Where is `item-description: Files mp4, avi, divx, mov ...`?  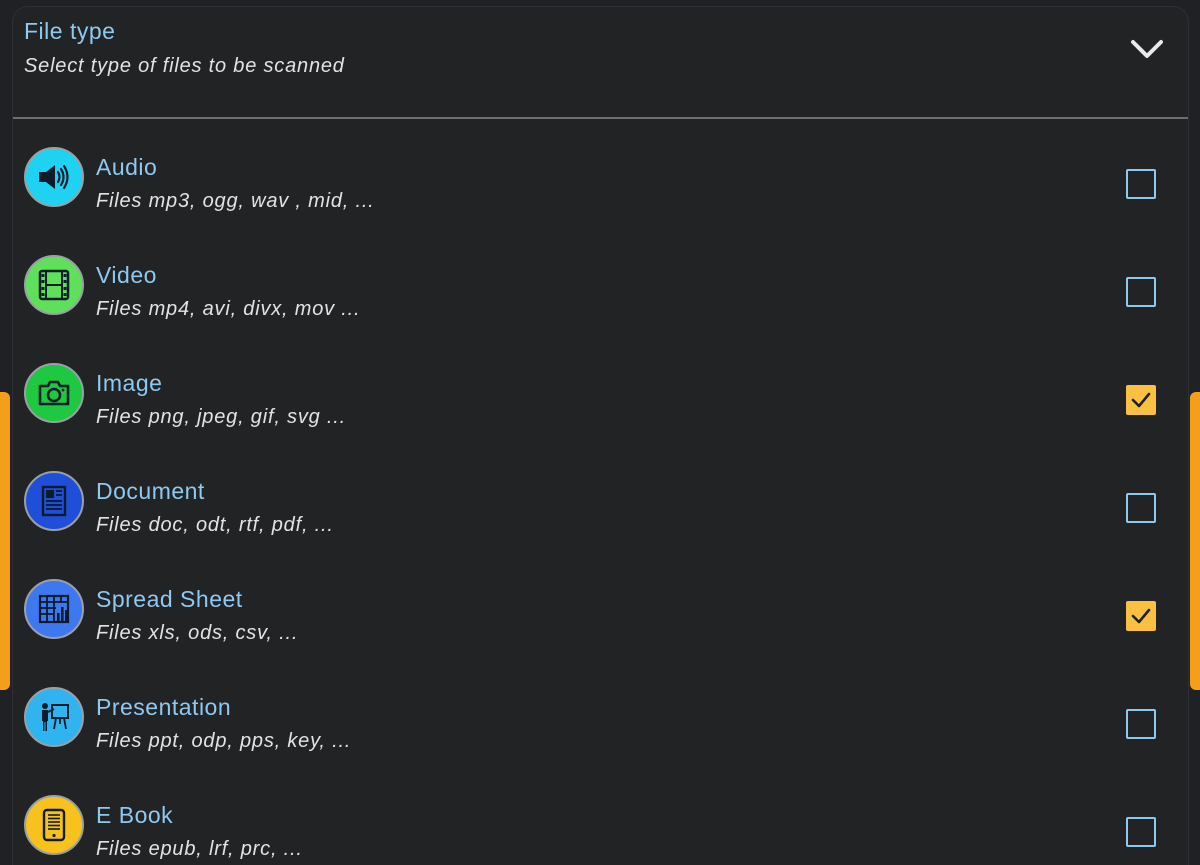 item-description: Files mp4, avi, divx, mov ... is located at coordinates (228, 309).